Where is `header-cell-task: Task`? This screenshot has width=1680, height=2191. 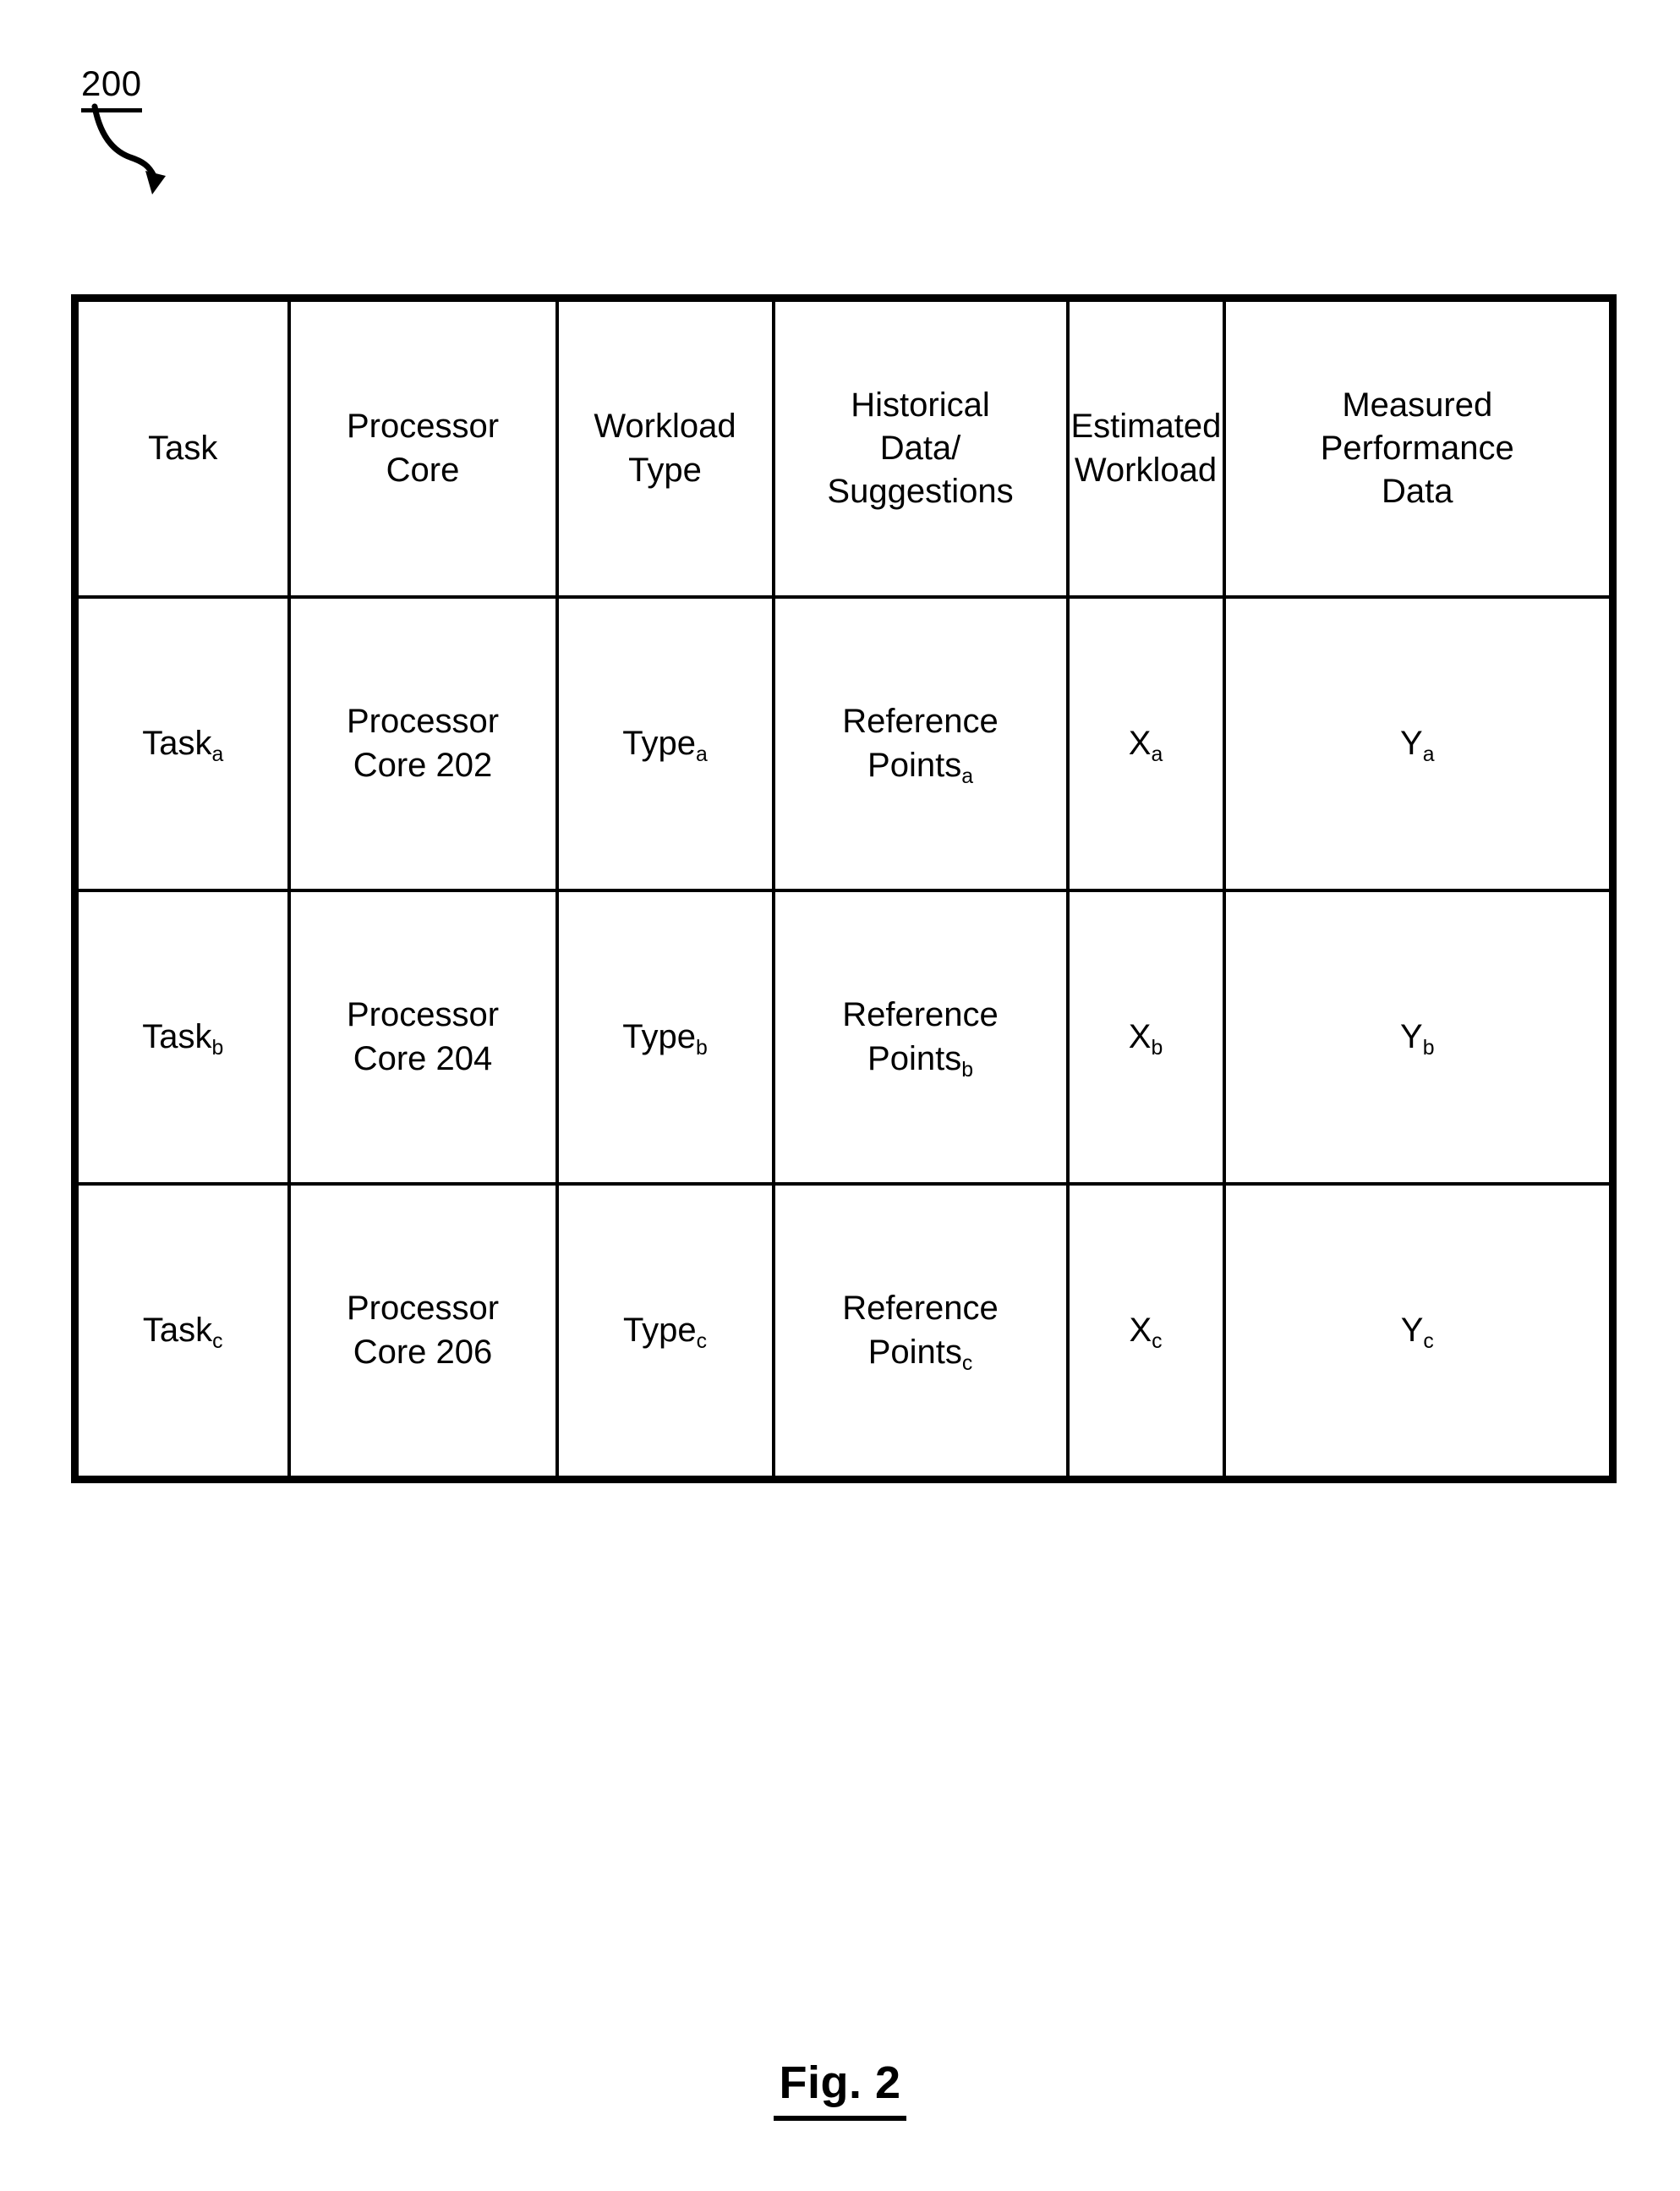
header-cell-task: Task is located at coordinates (182, 448).